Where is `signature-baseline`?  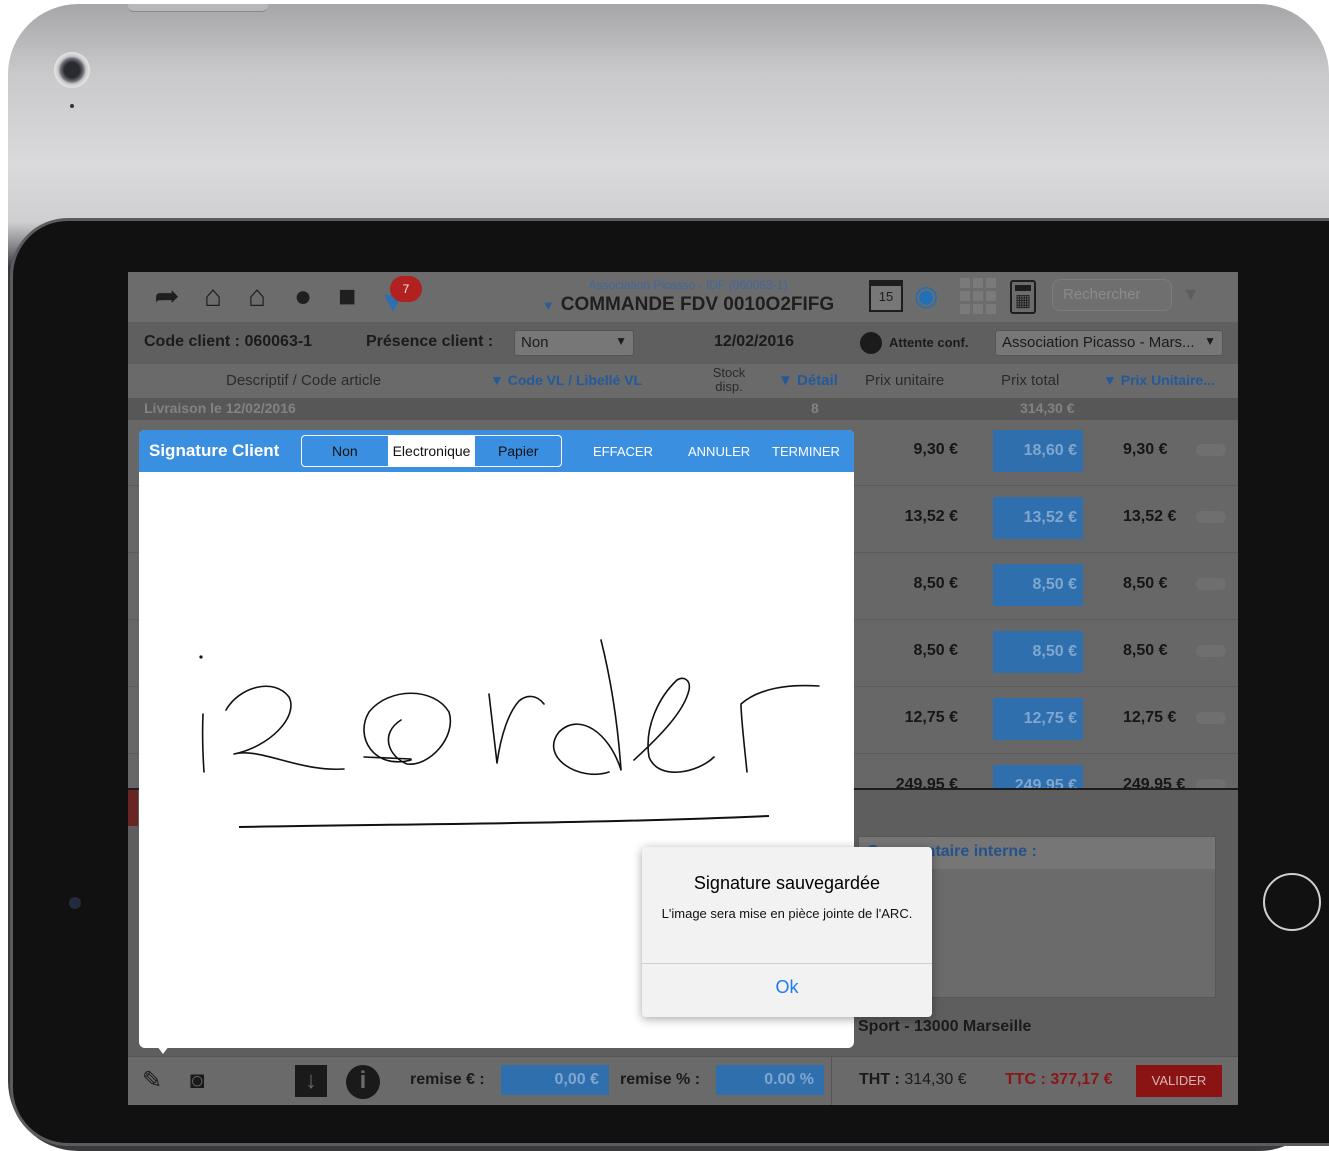 signature-baseline is located at coordinates (504, 821).